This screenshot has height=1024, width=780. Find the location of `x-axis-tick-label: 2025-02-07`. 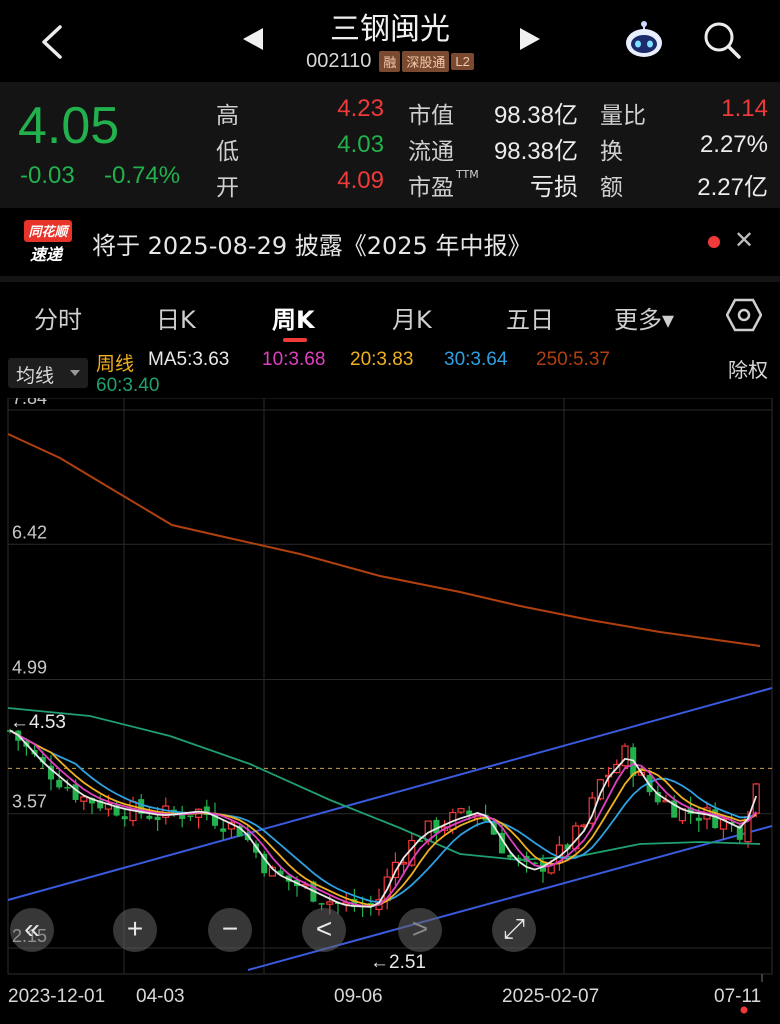

x-axis-tick-label: 2025-02-07 is located at coordinates (550, 996).